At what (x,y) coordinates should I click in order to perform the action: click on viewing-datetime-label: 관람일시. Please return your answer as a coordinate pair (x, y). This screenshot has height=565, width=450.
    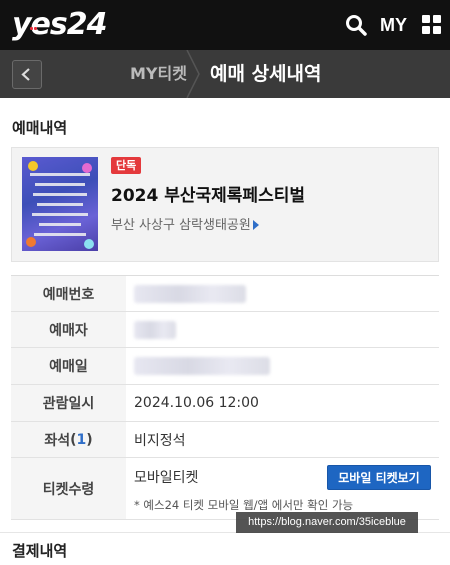
    Looking at the image, I should click on (68, 403).